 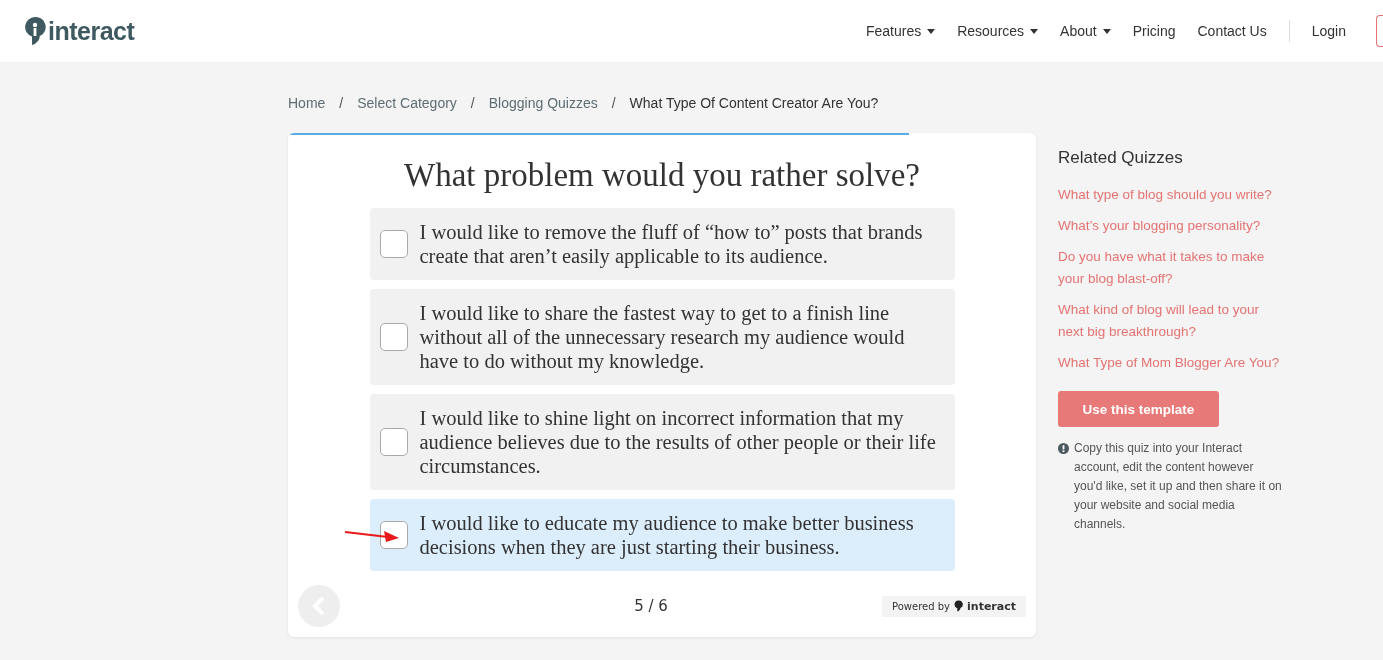 What do you see at coordinates (307, 103) in the screenshot?
I see `breadcrumb-link: Home` at bounding box center [307, 103].